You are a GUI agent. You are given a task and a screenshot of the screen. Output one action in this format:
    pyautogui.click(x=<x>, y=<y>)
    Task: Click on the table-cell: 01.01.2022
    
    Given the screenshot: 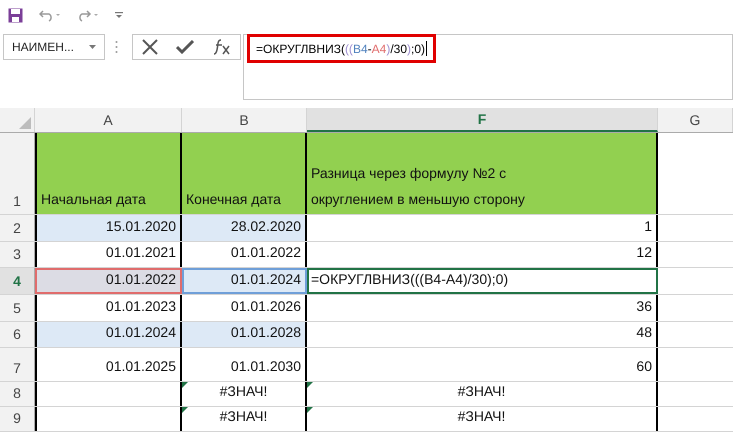 What is the action you would take?
    pyautogui.click(x=108, y=281)
    